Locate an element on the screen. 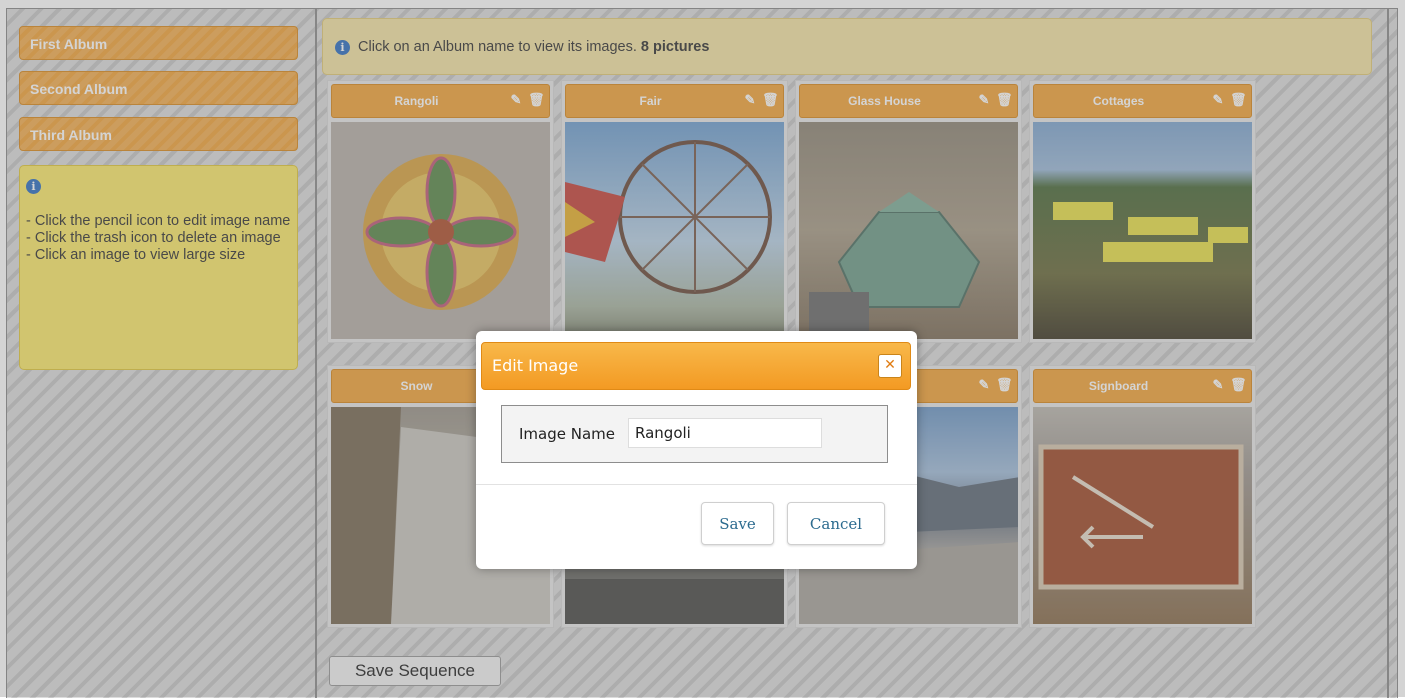 This screenshot has width=1405, height=698. save-button: Save is located at coordinates (737, 523).